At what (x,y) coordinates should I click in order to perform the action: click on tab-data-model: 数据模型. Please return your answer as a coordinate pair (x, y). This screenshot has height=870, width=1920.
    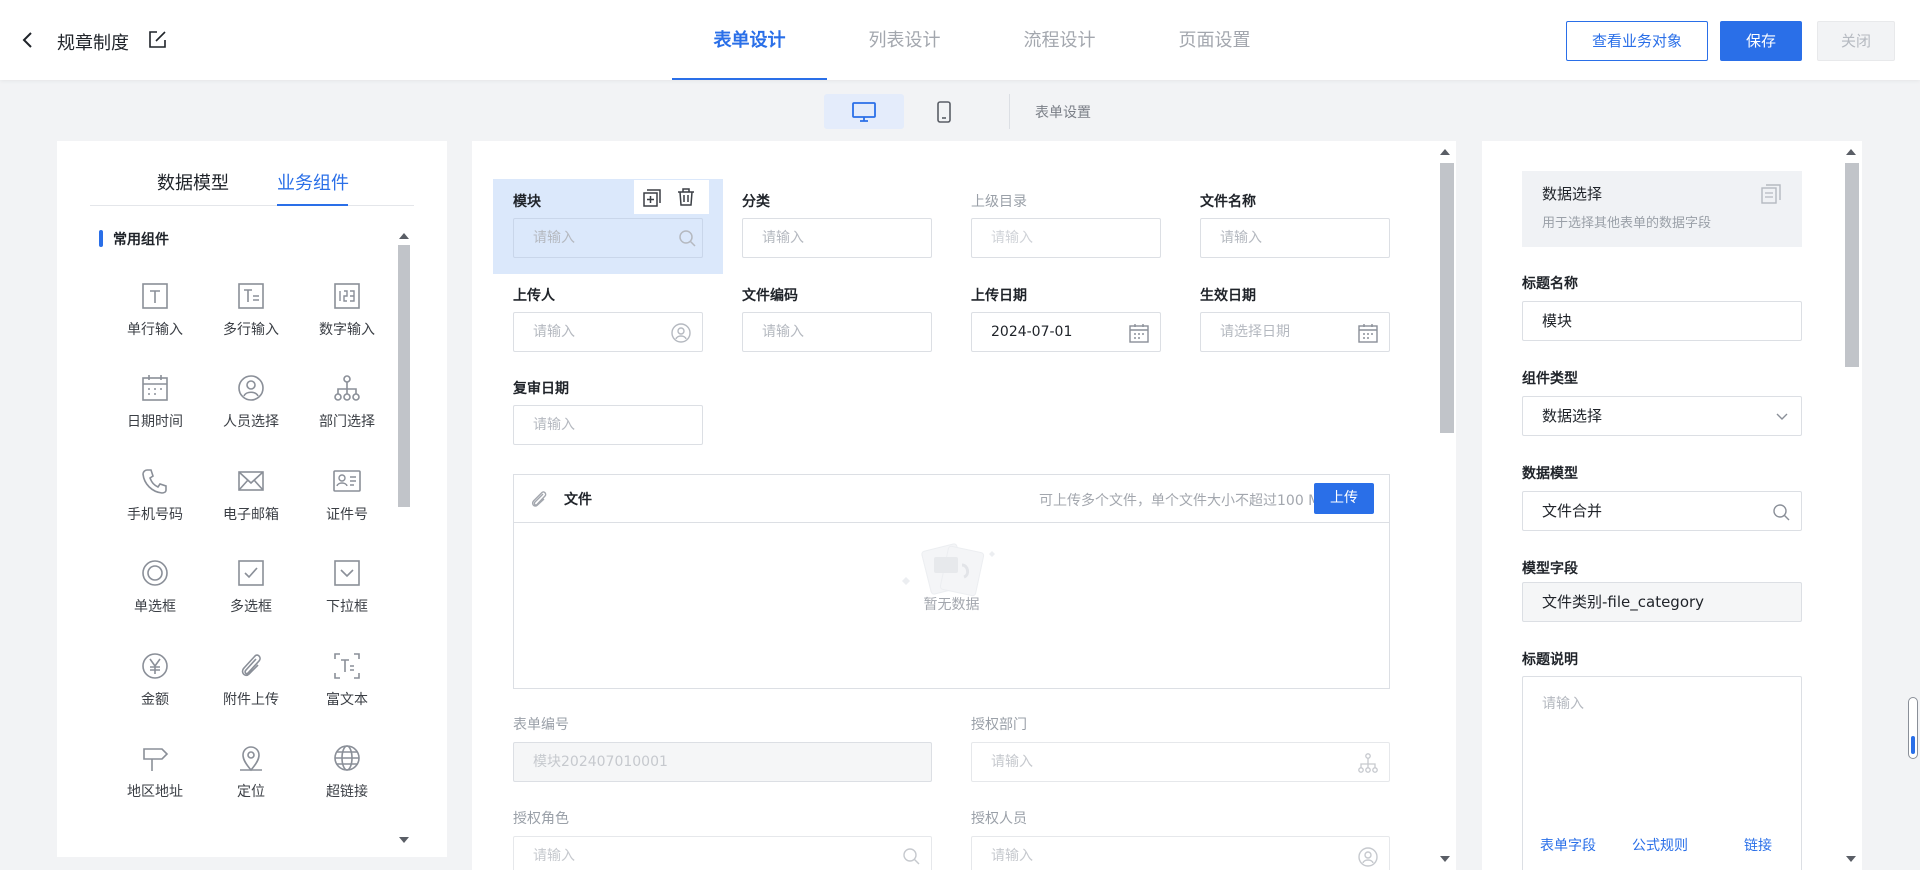
    Looking at the image, I should click on (193, 182).